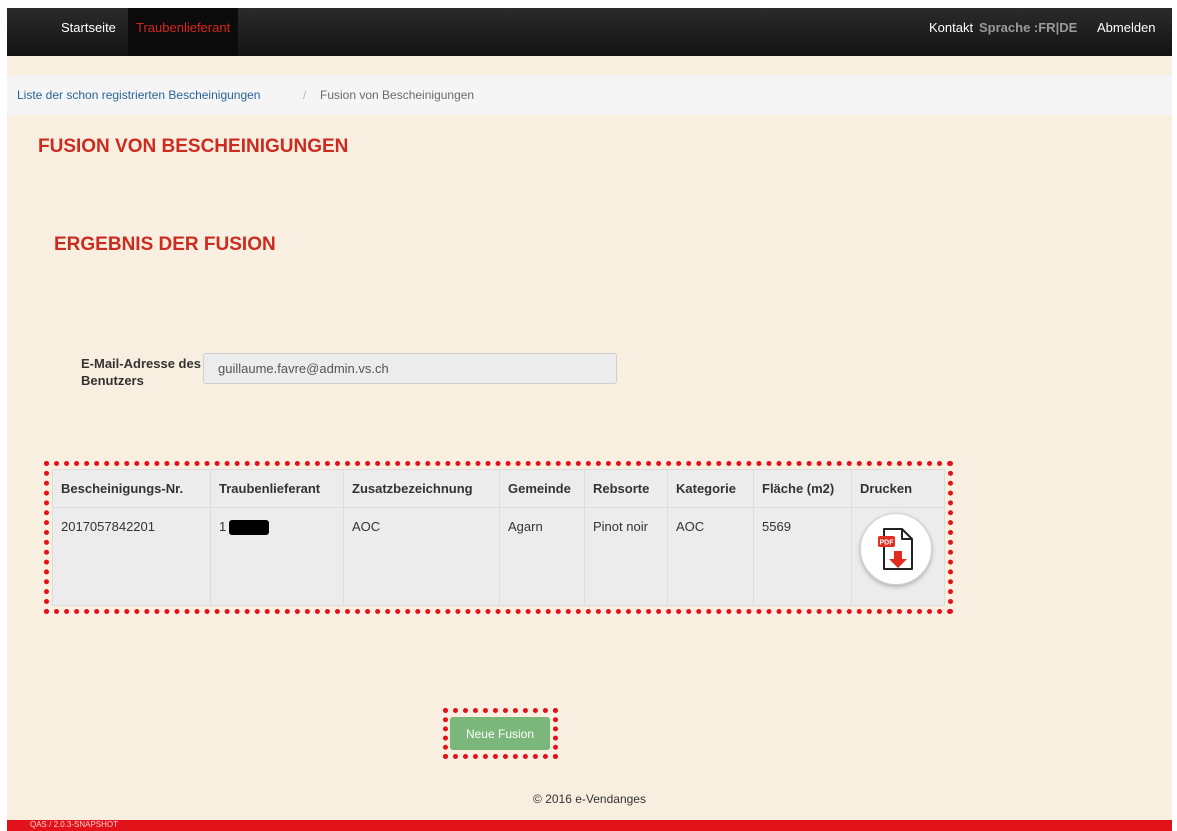  I want to click on col-header-print: Drucken, so click(898, 488).